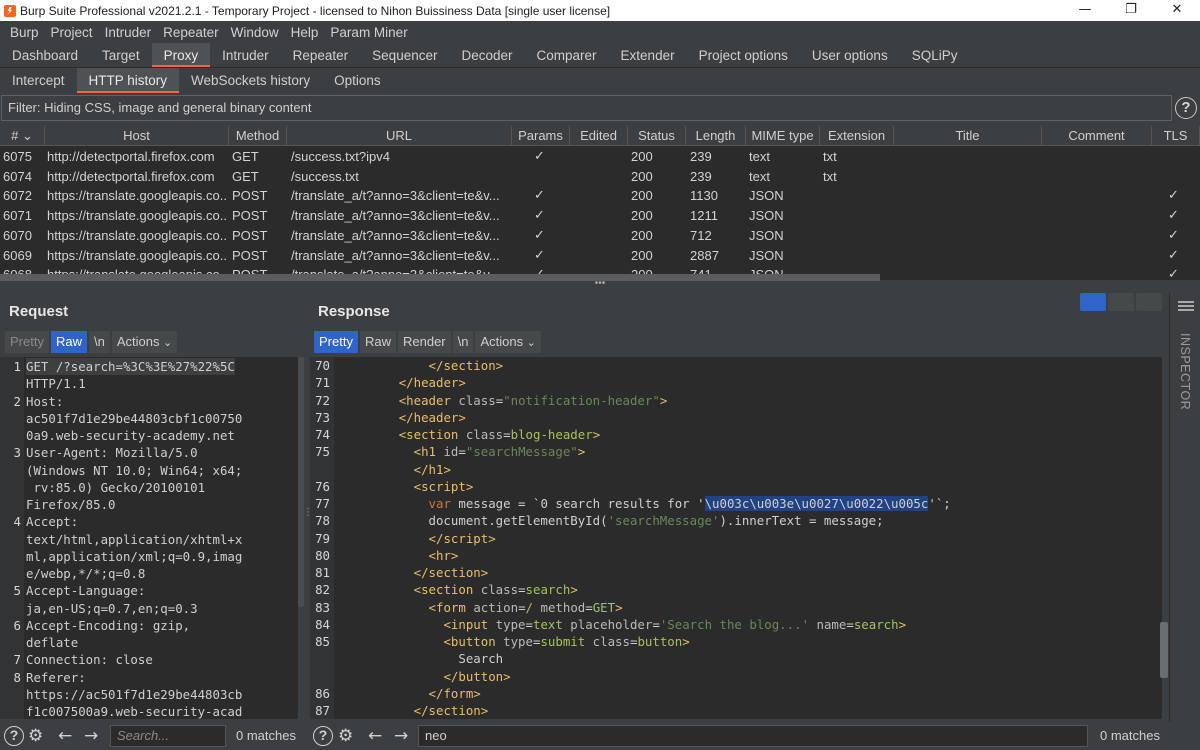 The image size is (1200, 750). Describe the element at coordinates (322, 693) in the screenshot. I see `line-number: 86` at that location.